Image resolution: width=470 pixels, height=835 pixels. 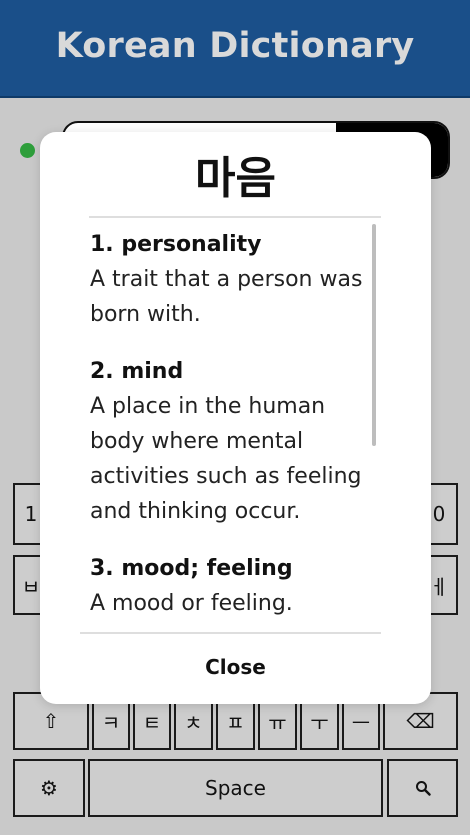 I want to click on definition-heading: 2. mind, so click(x=137, y=371).